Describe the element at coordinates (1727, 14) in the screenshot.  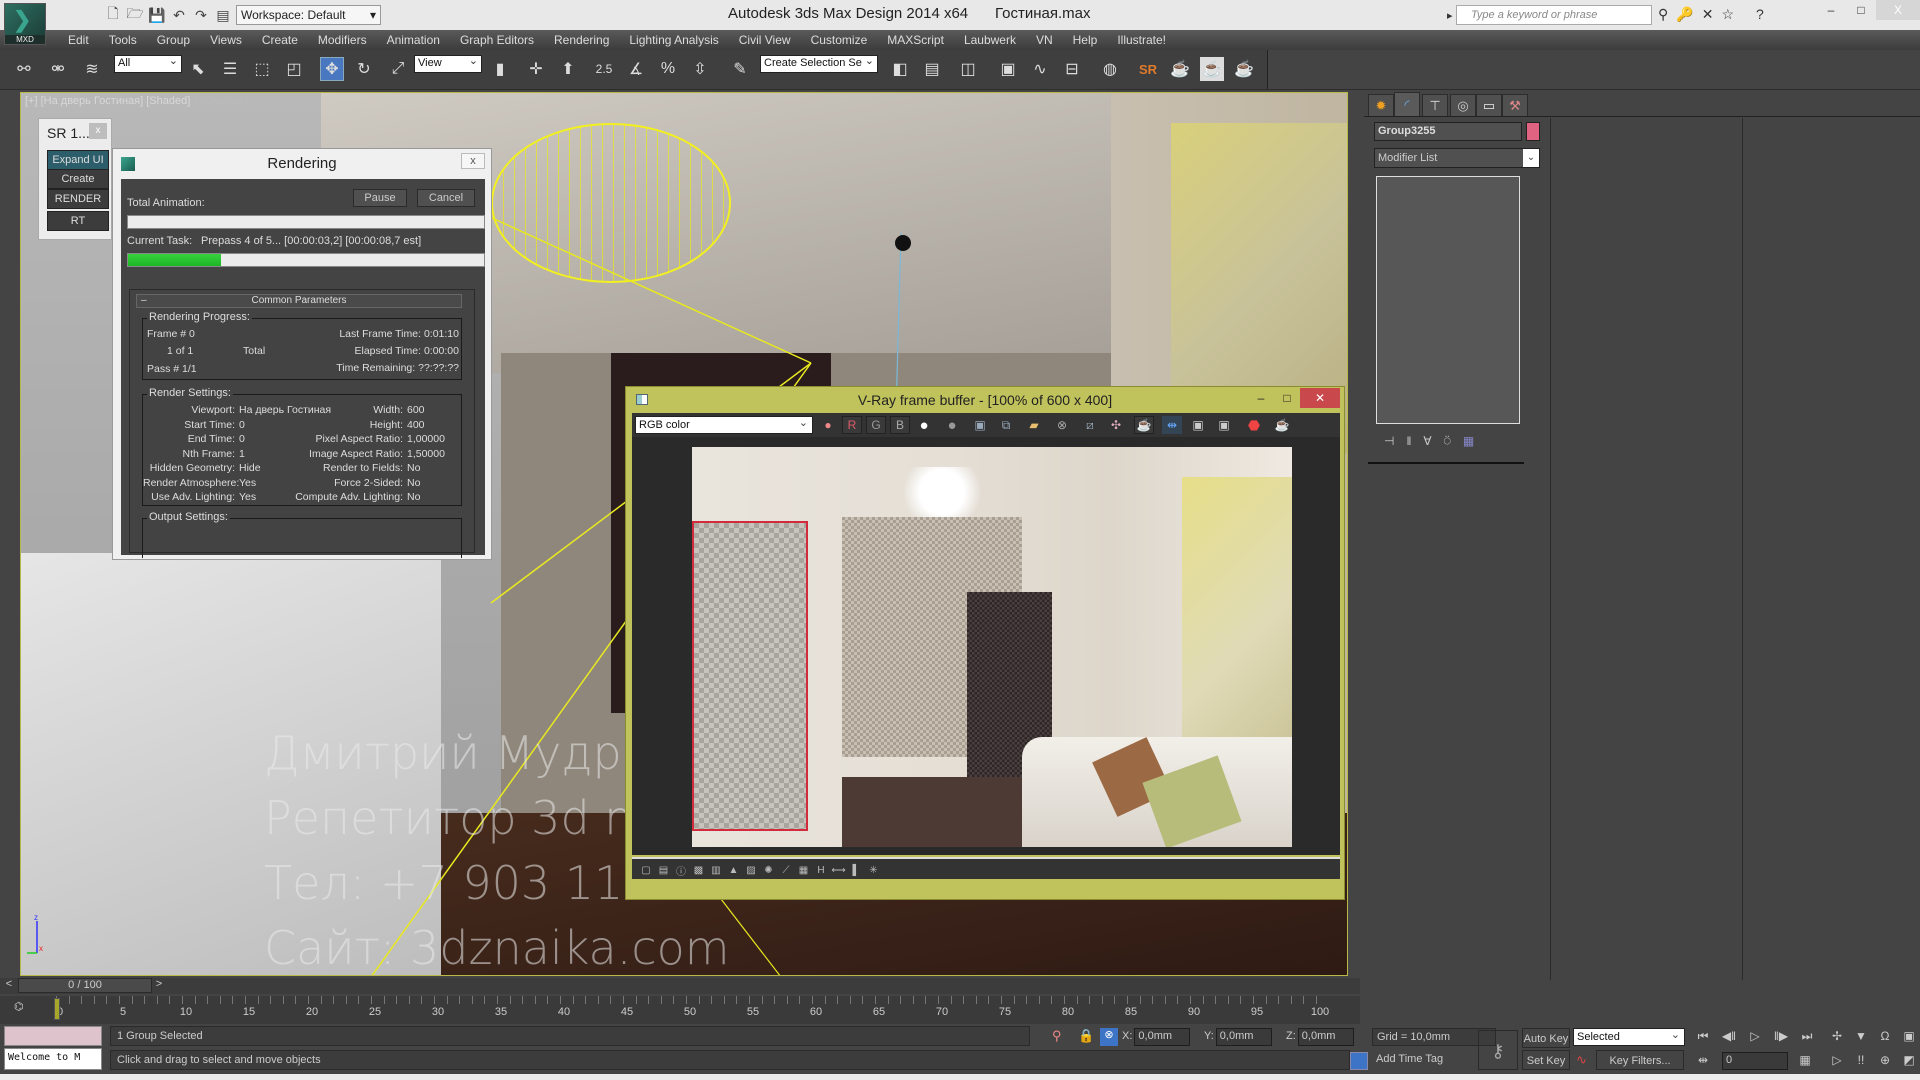
I see `star-icon: ☆` at that location.